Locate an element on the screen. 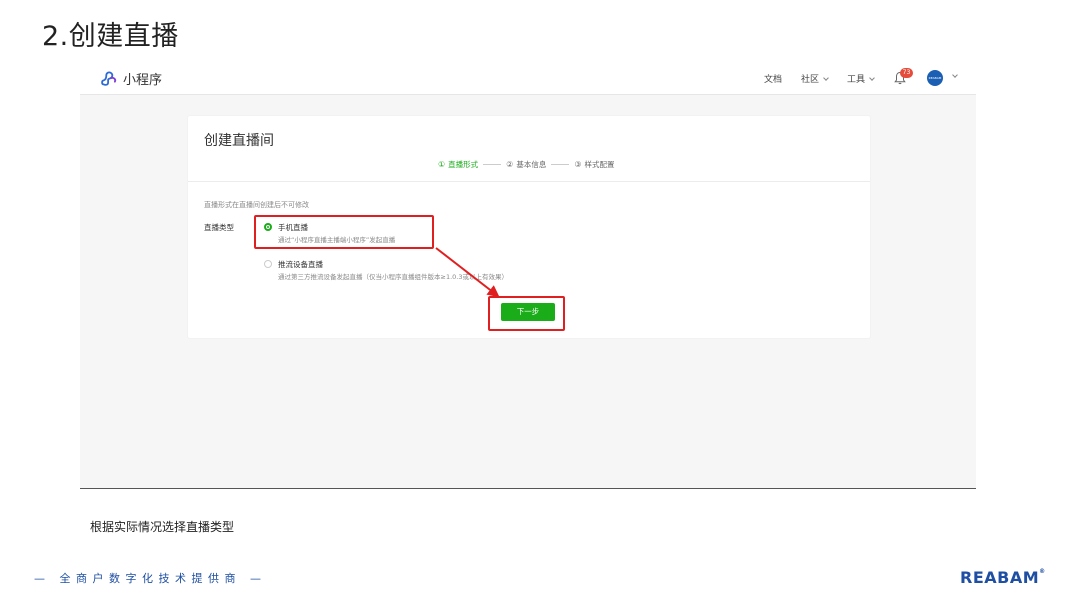  step-label: 基本信息 is located at coordinates (531, 164).